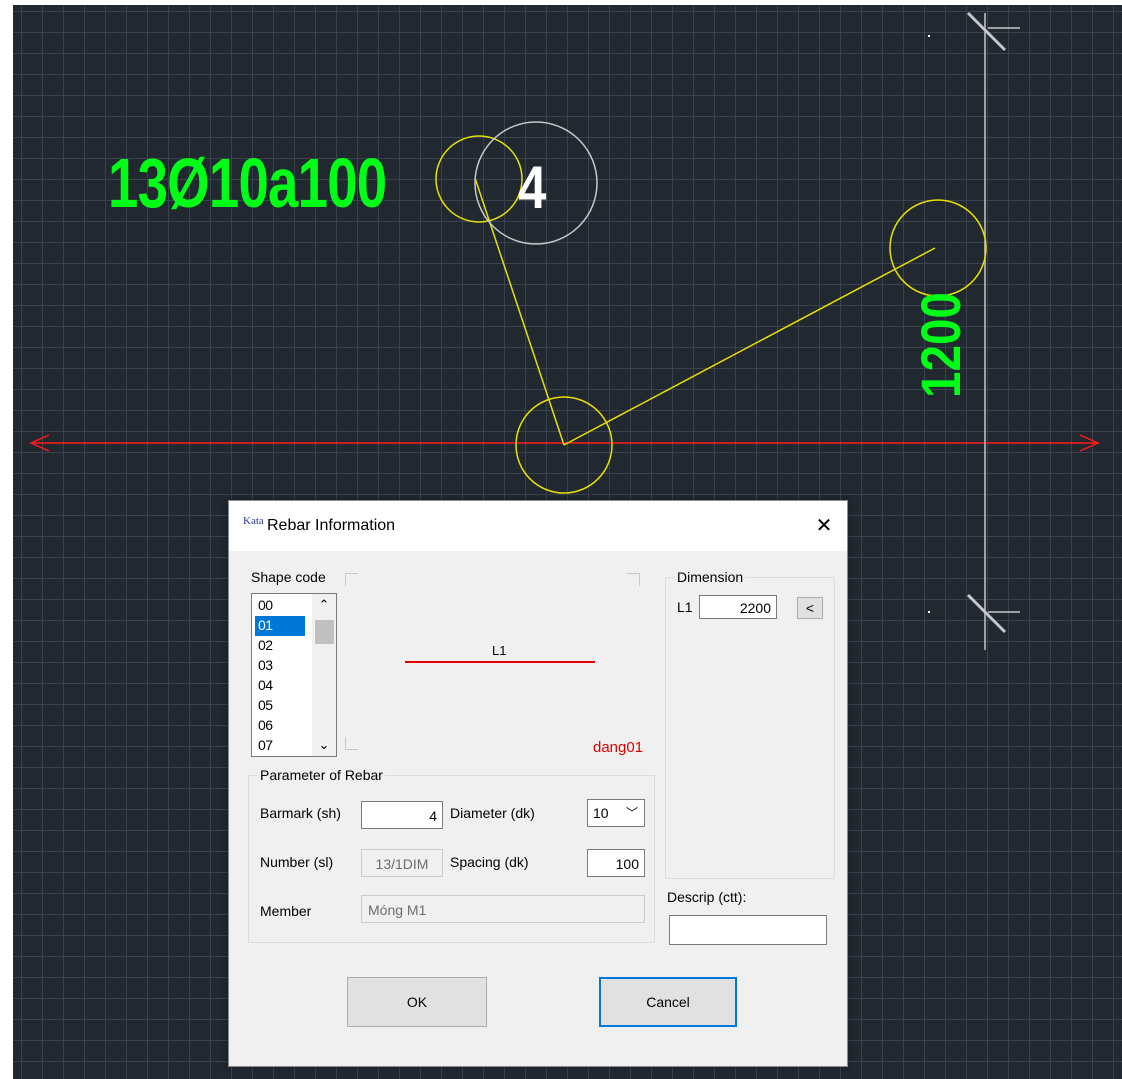 The height and width of the screenshot is (1079, 1122). What do you see at coordinates (280, 686) in the screenshot?
I see `shape-code-item: 04` at bounding box center [280, 686].